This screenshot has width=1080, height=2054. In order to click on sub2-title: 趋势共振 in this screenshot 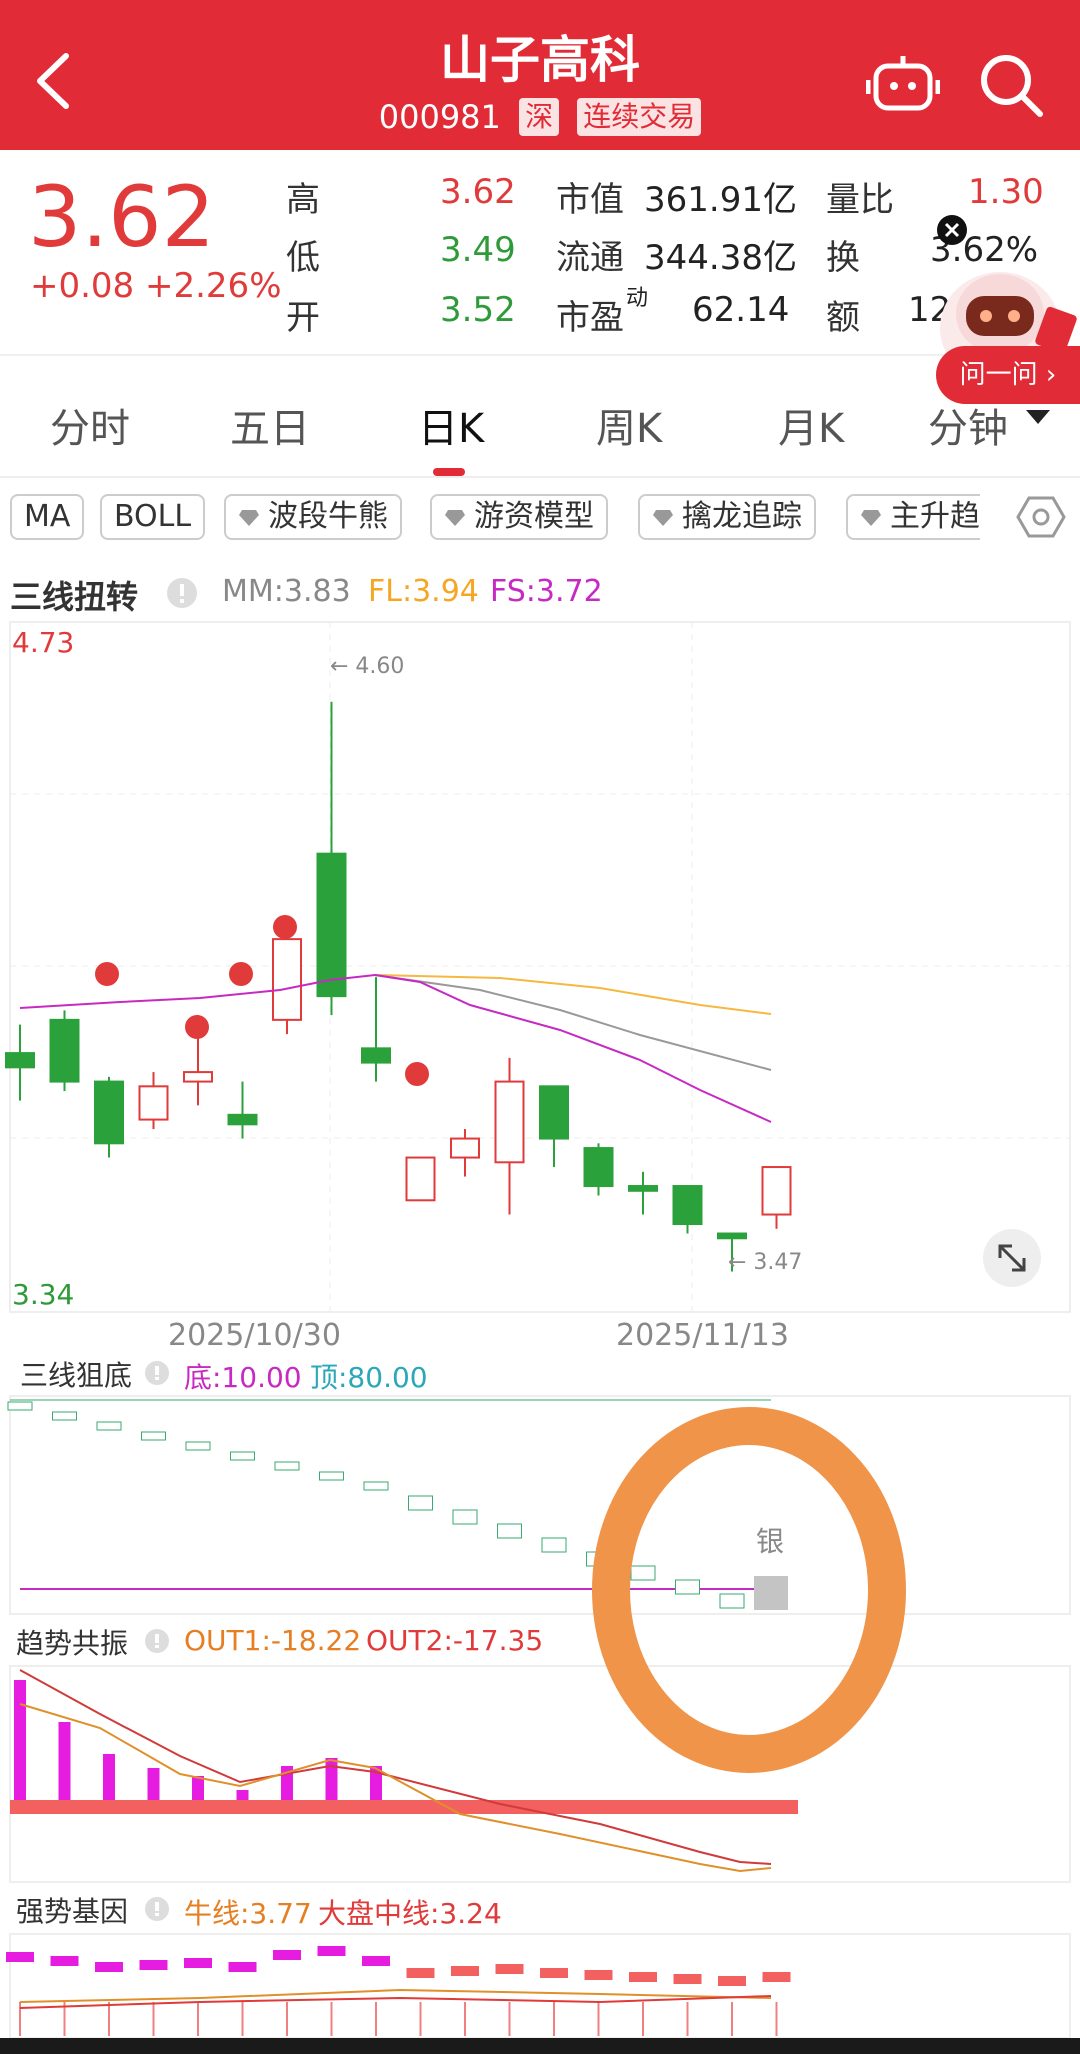, I will do `click(72, 1643)`.